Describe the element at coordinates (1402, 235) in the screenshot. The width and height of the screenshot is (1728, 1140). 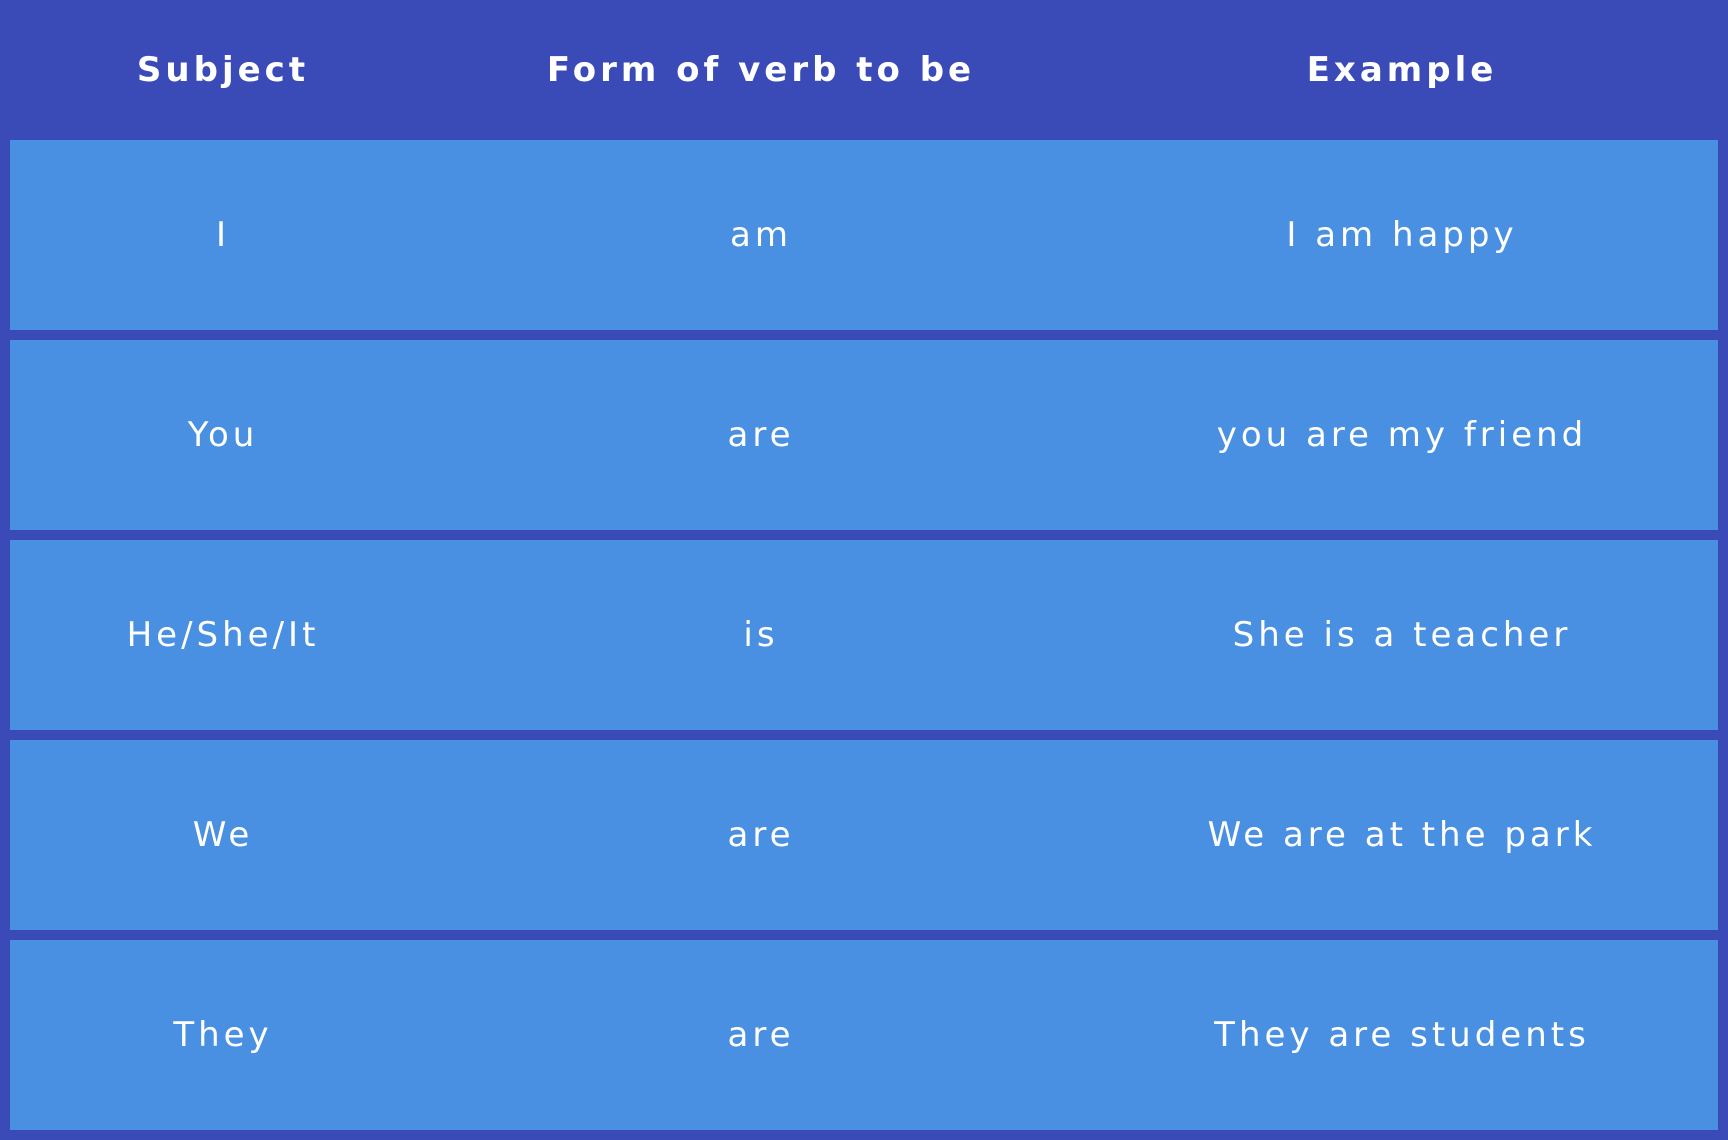
I see `cell-example: I am happy` at that location.